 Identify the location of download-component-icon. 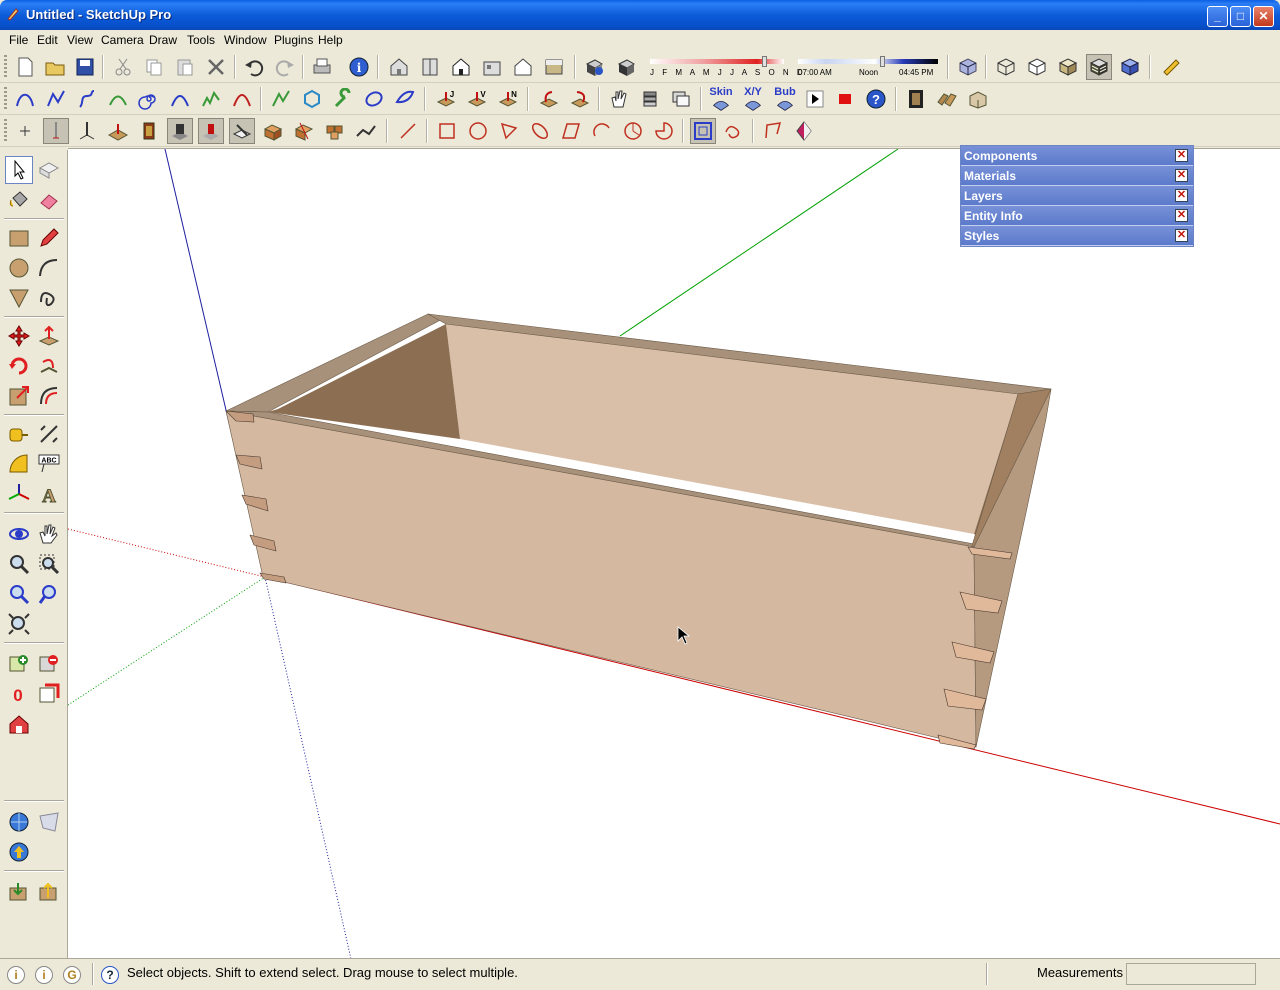
(19, 892).